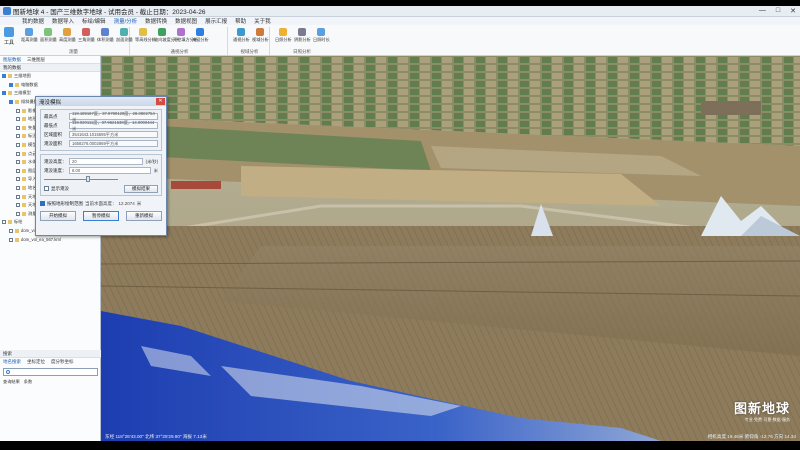 The height and width of the screenshot is (450, 800). What do you see at coordinates (42, 203) in the screenshot?
I see `terrain-range-checkbox` at bounding box center [42, 203].